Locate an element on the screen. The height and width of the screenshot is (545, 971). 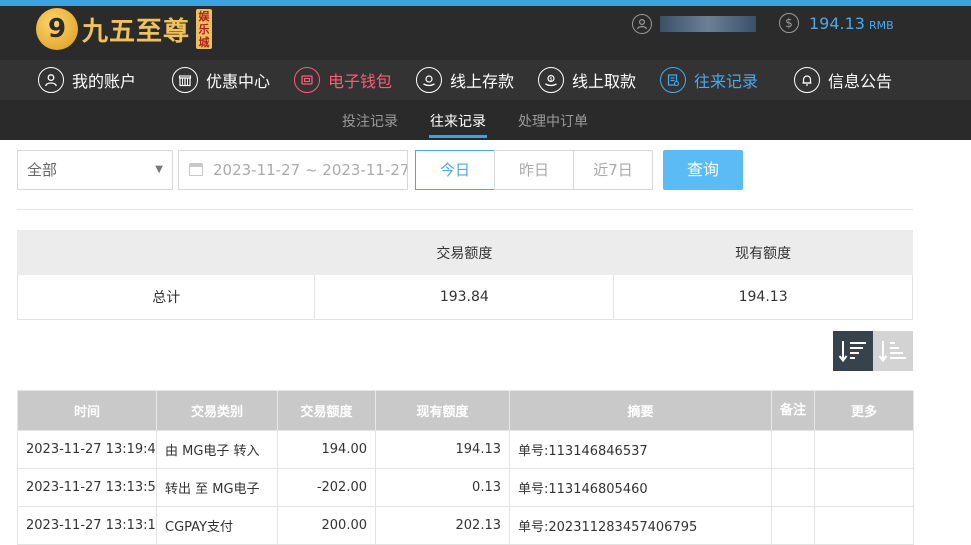
user-info is located at coordinates (694, 24).